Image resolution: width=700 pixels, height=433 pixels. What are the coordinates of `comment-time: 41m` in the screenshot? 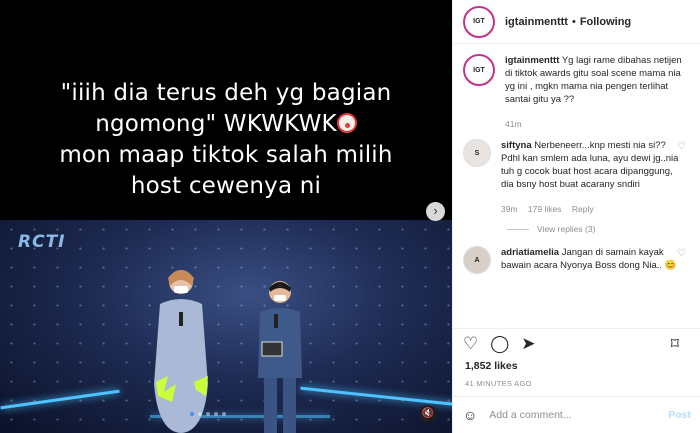 It's located at (513, 124).